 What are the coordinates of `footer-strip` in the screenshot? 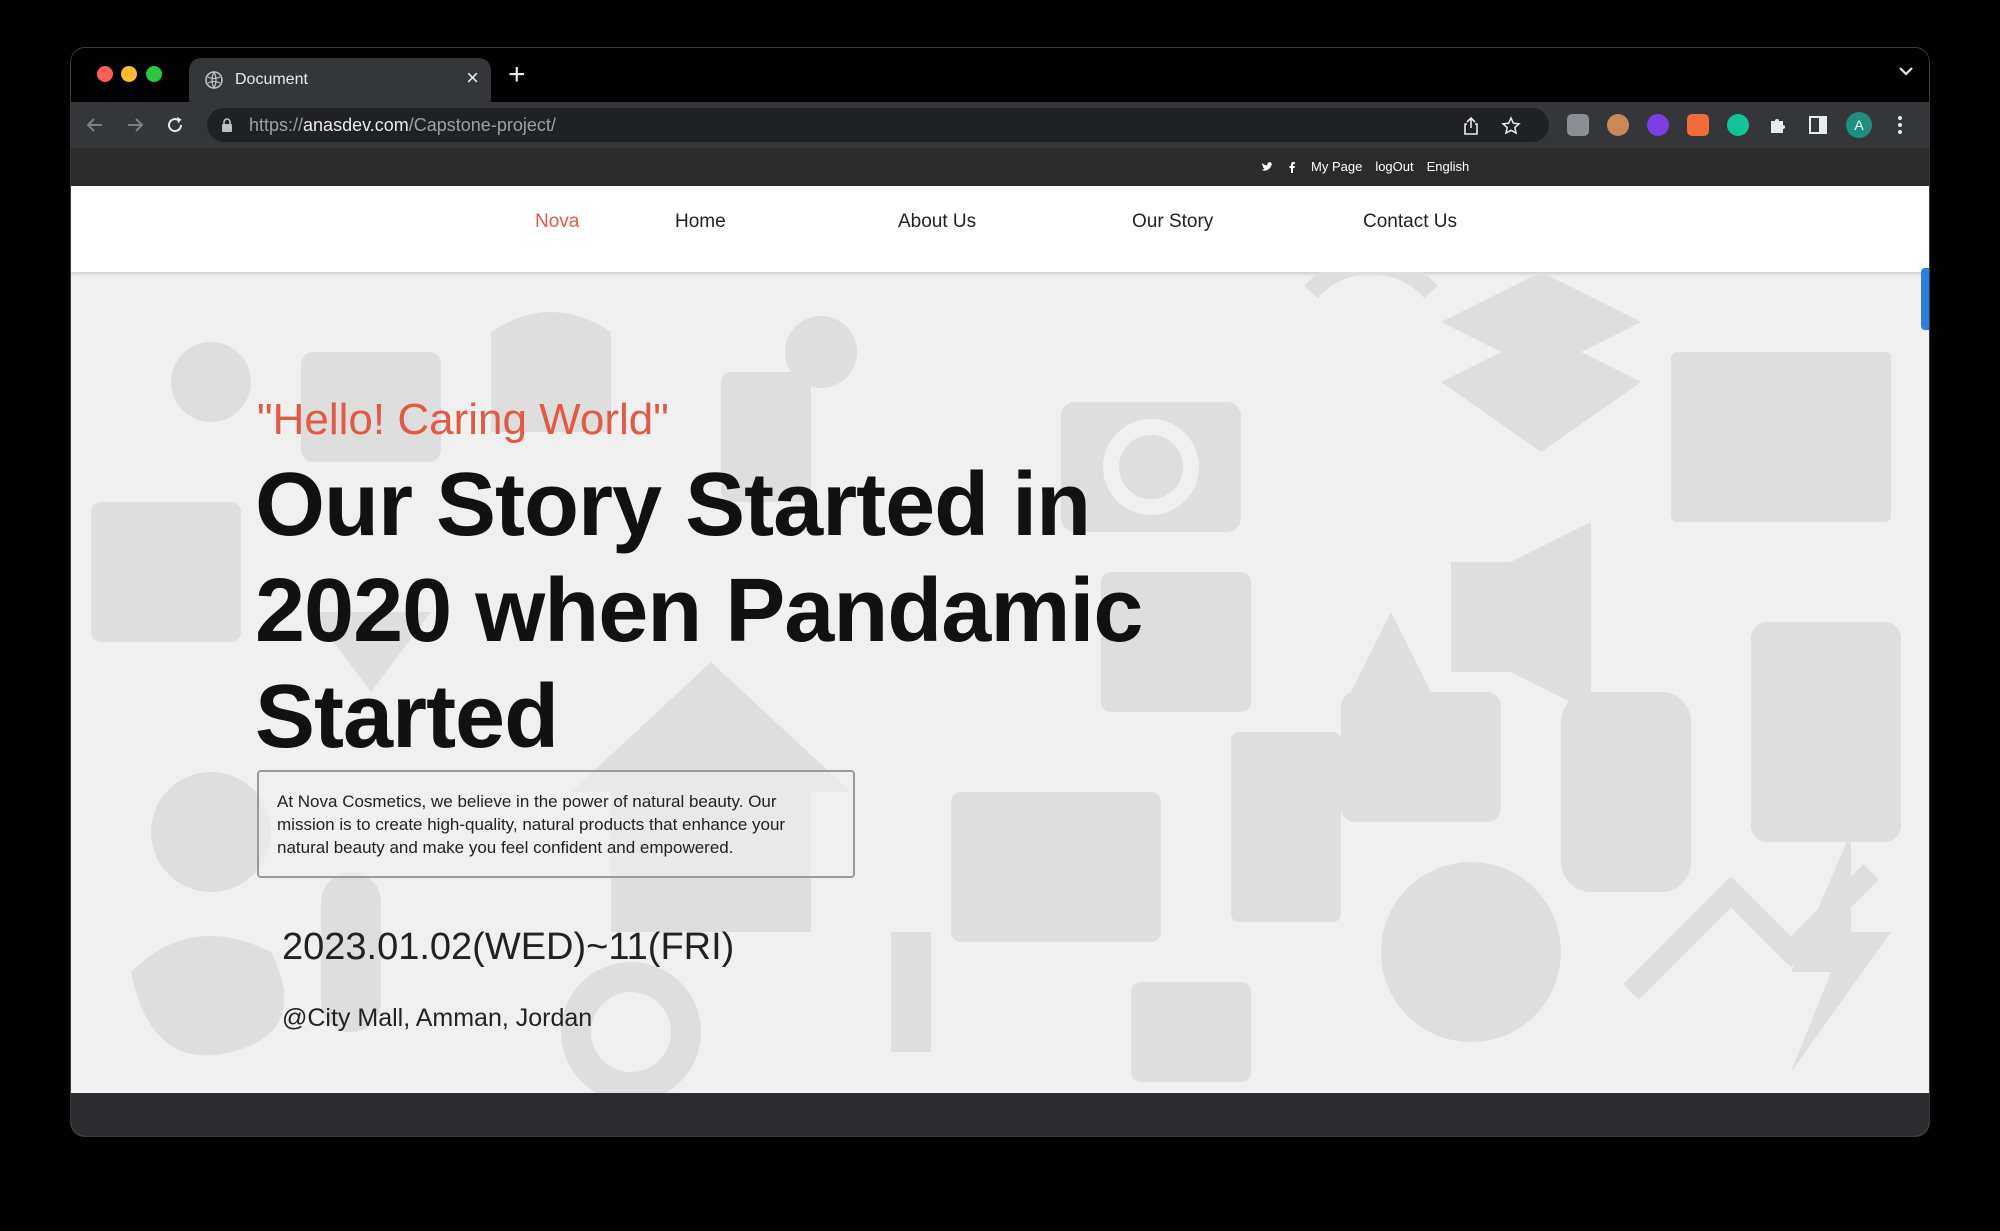 It's located at (1000, 1114).